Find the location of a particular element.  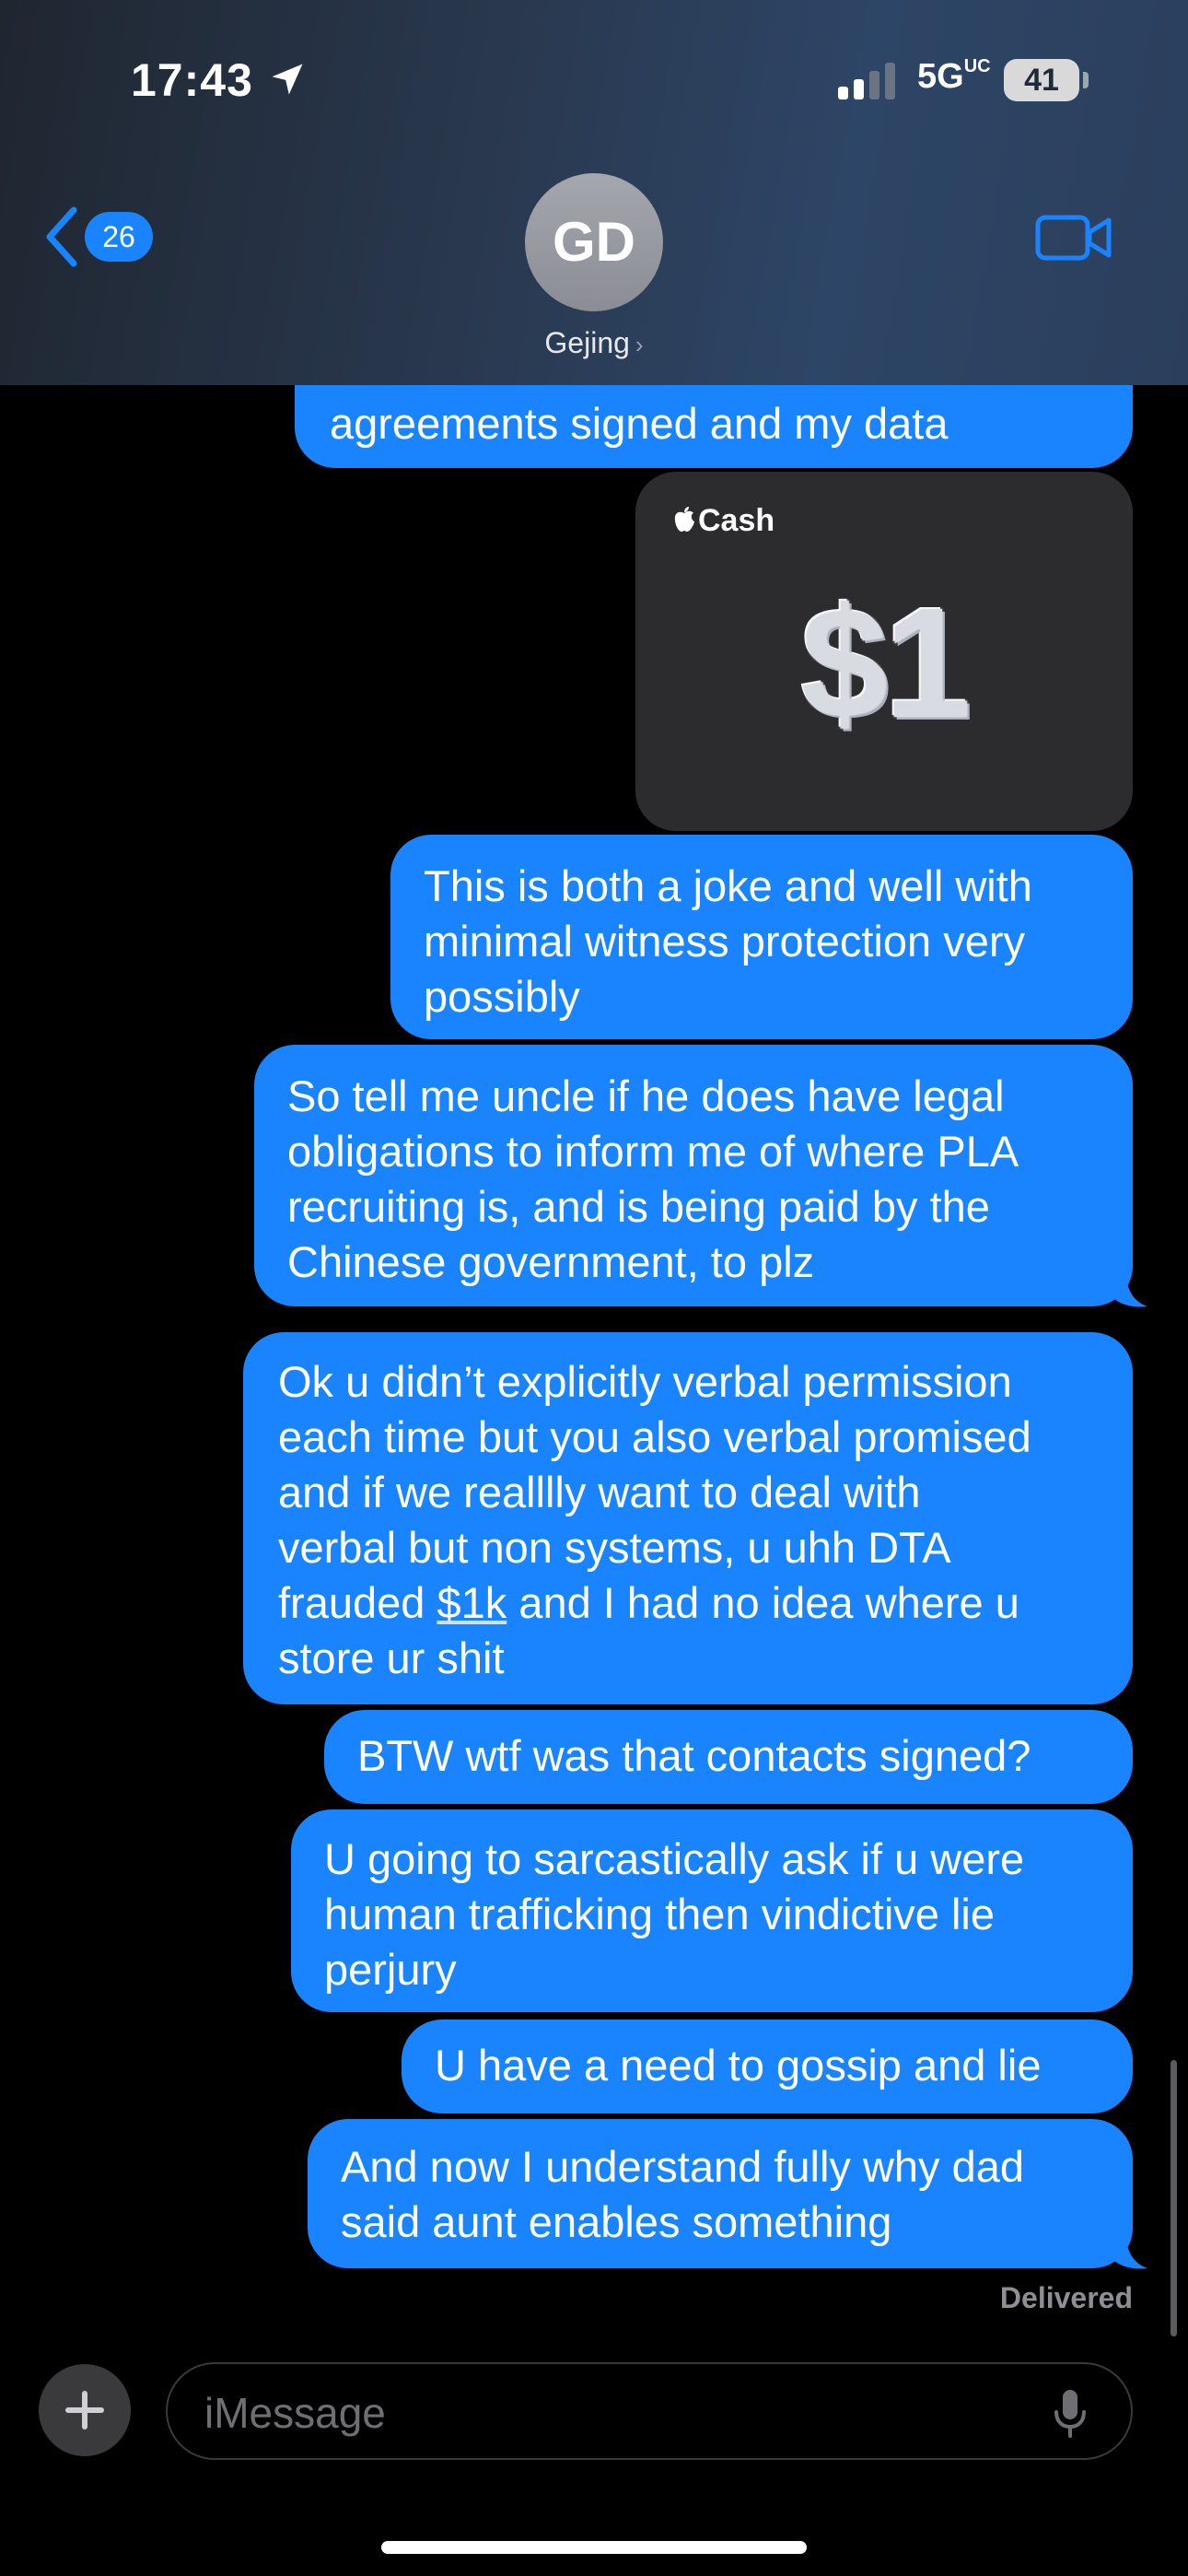

battery-nub is located at coordinates (1086, 80).